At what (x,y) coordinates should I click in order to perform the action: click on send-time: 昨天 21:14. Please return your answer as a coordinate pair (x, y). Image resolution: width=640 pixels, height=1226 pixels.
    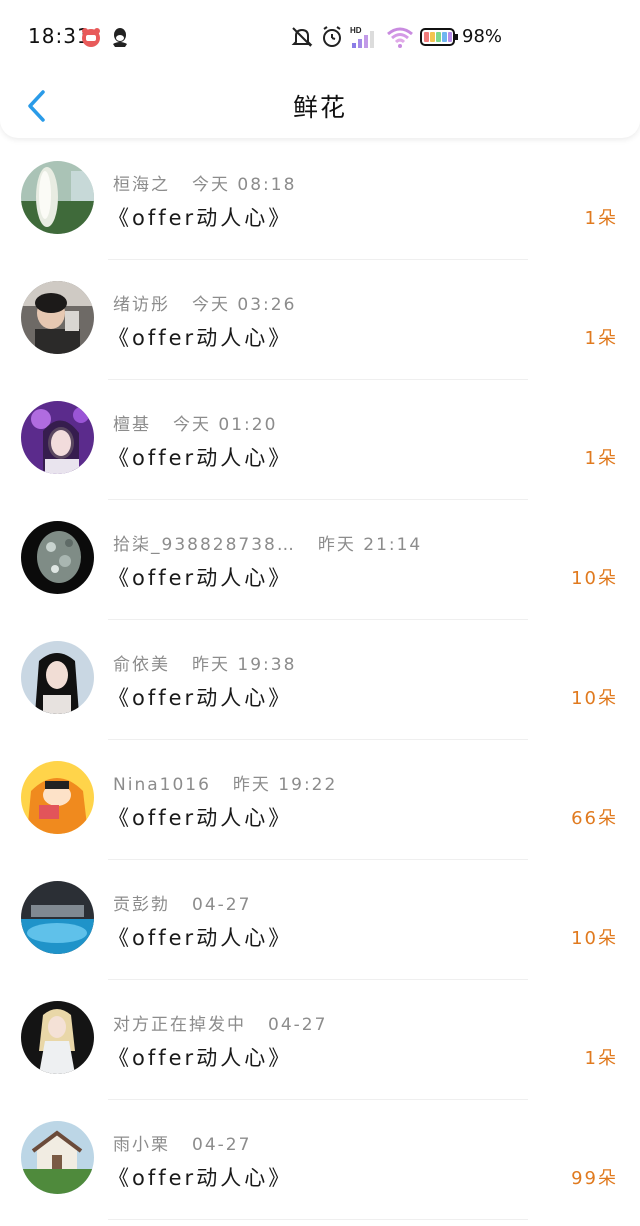
    Looking at the image, I should click on (370, 545).